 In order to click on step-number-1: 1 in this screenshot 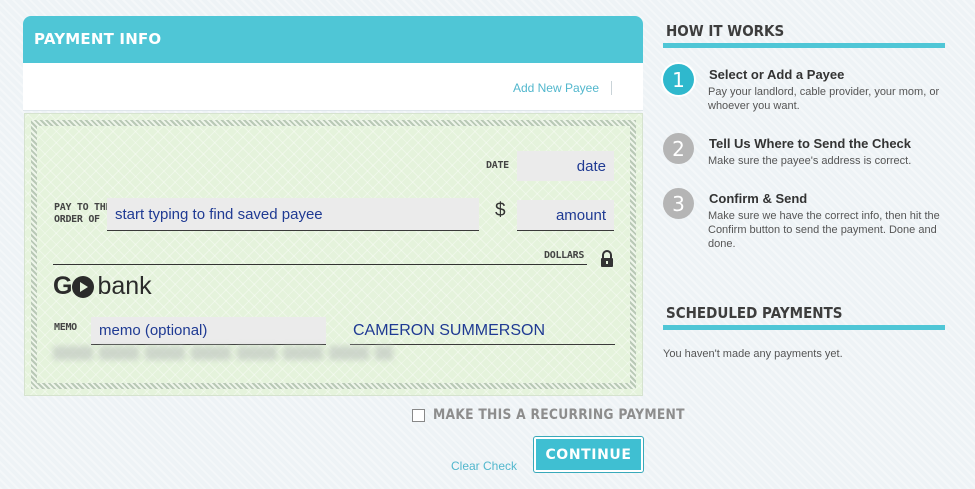, I will do `click(678, 79)`.